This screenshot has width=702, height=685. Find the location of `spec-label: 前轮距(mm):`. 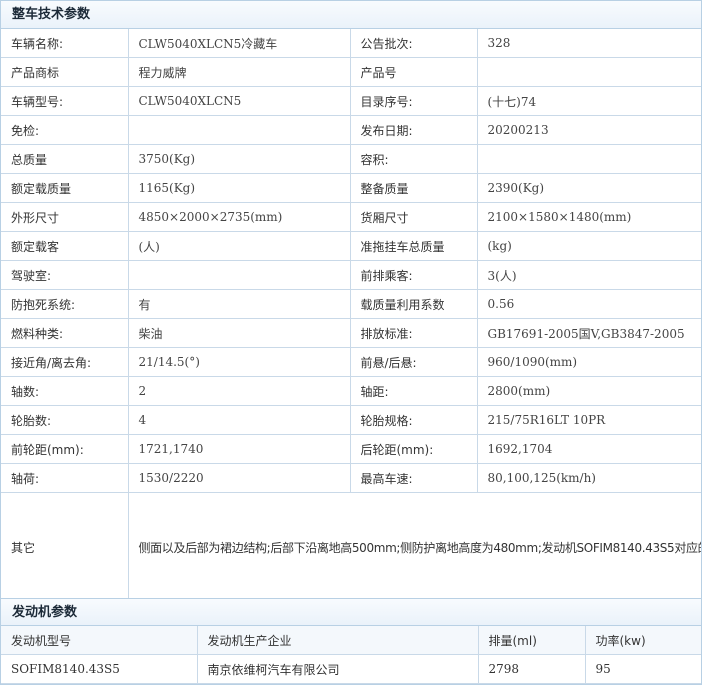

spec-label: 前轮距(mm): is located at coordinates (65, 449).